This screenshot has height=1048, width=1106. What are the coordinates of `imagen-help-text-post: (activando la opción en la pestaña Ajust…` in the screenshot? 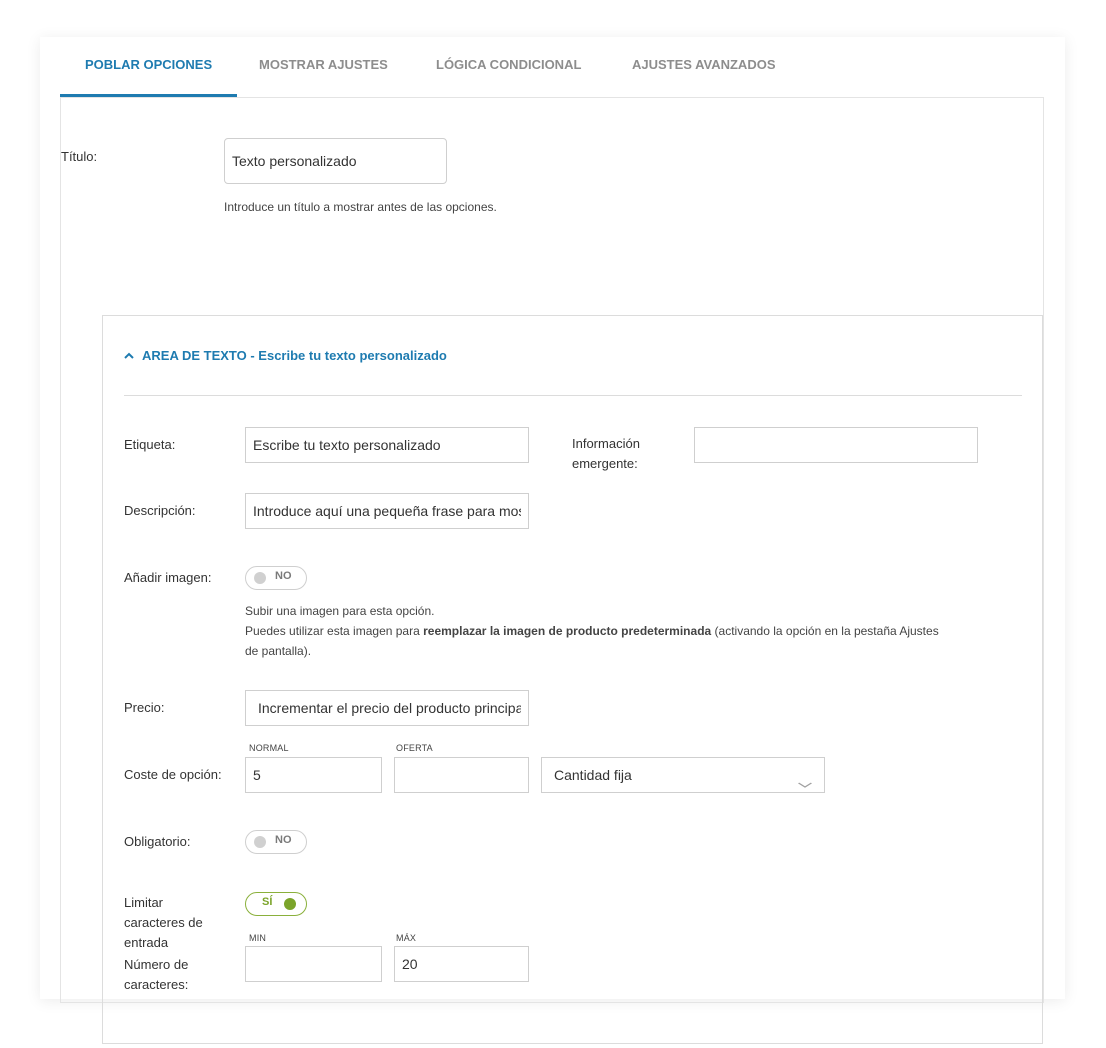 It's located at (825, 631).